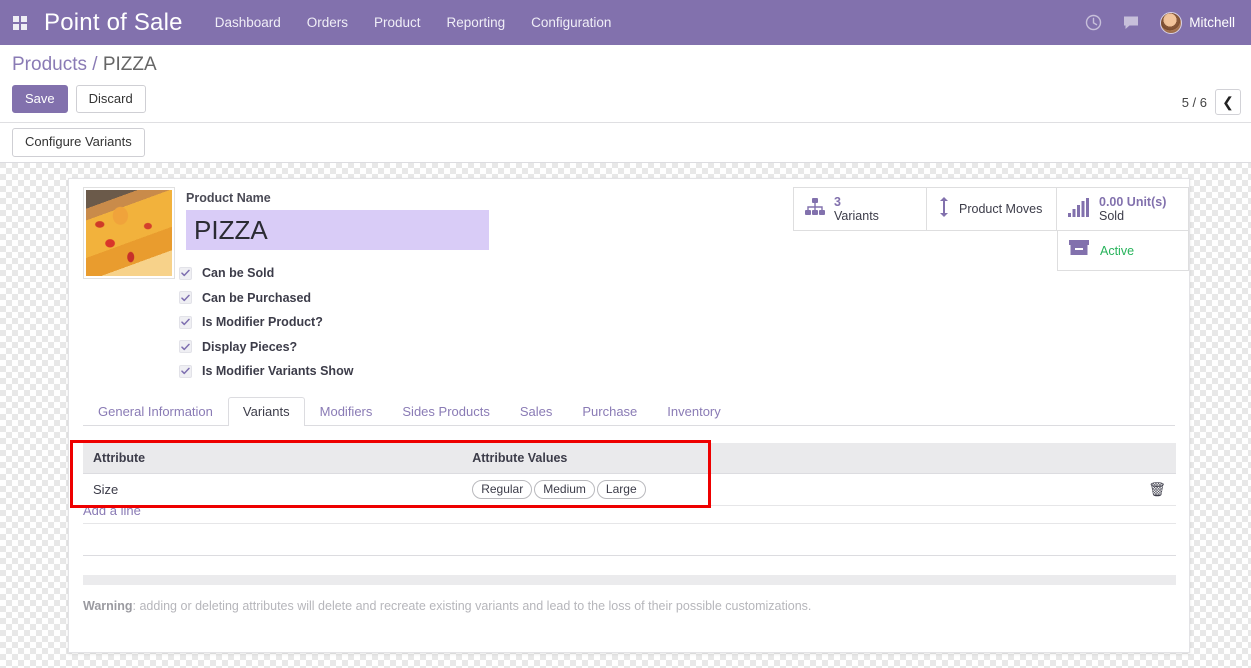 The height and width of the screenshot is (668, 1251). Describe the element at coordinates (228, 198) in the screenshot. I see `product-name-label: Product Name` at that location.